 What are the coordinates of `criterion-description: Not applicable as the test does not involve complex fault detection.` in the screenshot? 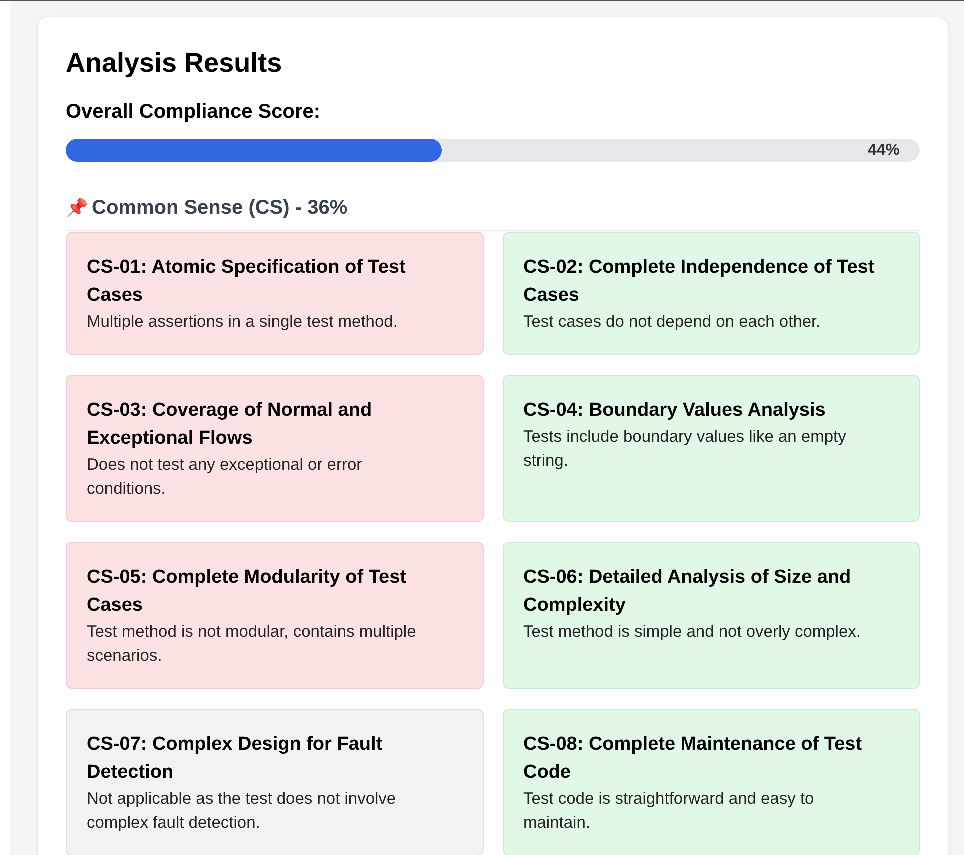 It's located at (242, 811).